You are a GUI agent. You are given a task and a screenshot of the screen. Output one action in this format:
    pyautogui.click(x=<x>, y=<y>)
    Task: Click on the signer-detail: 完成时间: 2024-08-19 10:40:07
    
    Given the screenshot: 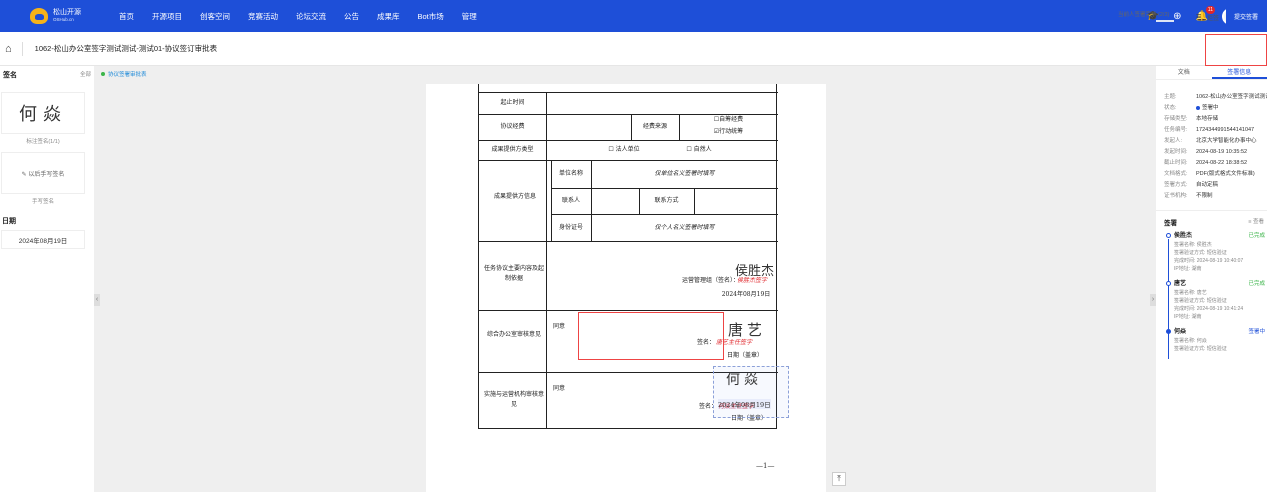 What is the action you would take?
    pyautogui.click(x=1209, y=261)
    